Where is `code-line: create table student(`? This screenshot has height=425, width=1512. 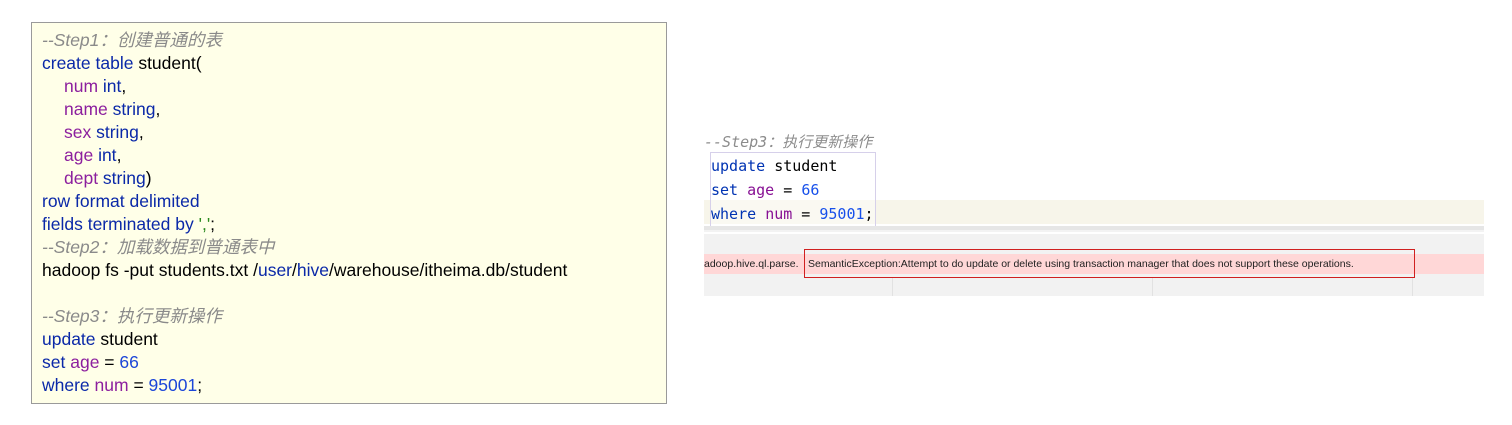
code-line: create table student( is located at coordinates (354, 63).